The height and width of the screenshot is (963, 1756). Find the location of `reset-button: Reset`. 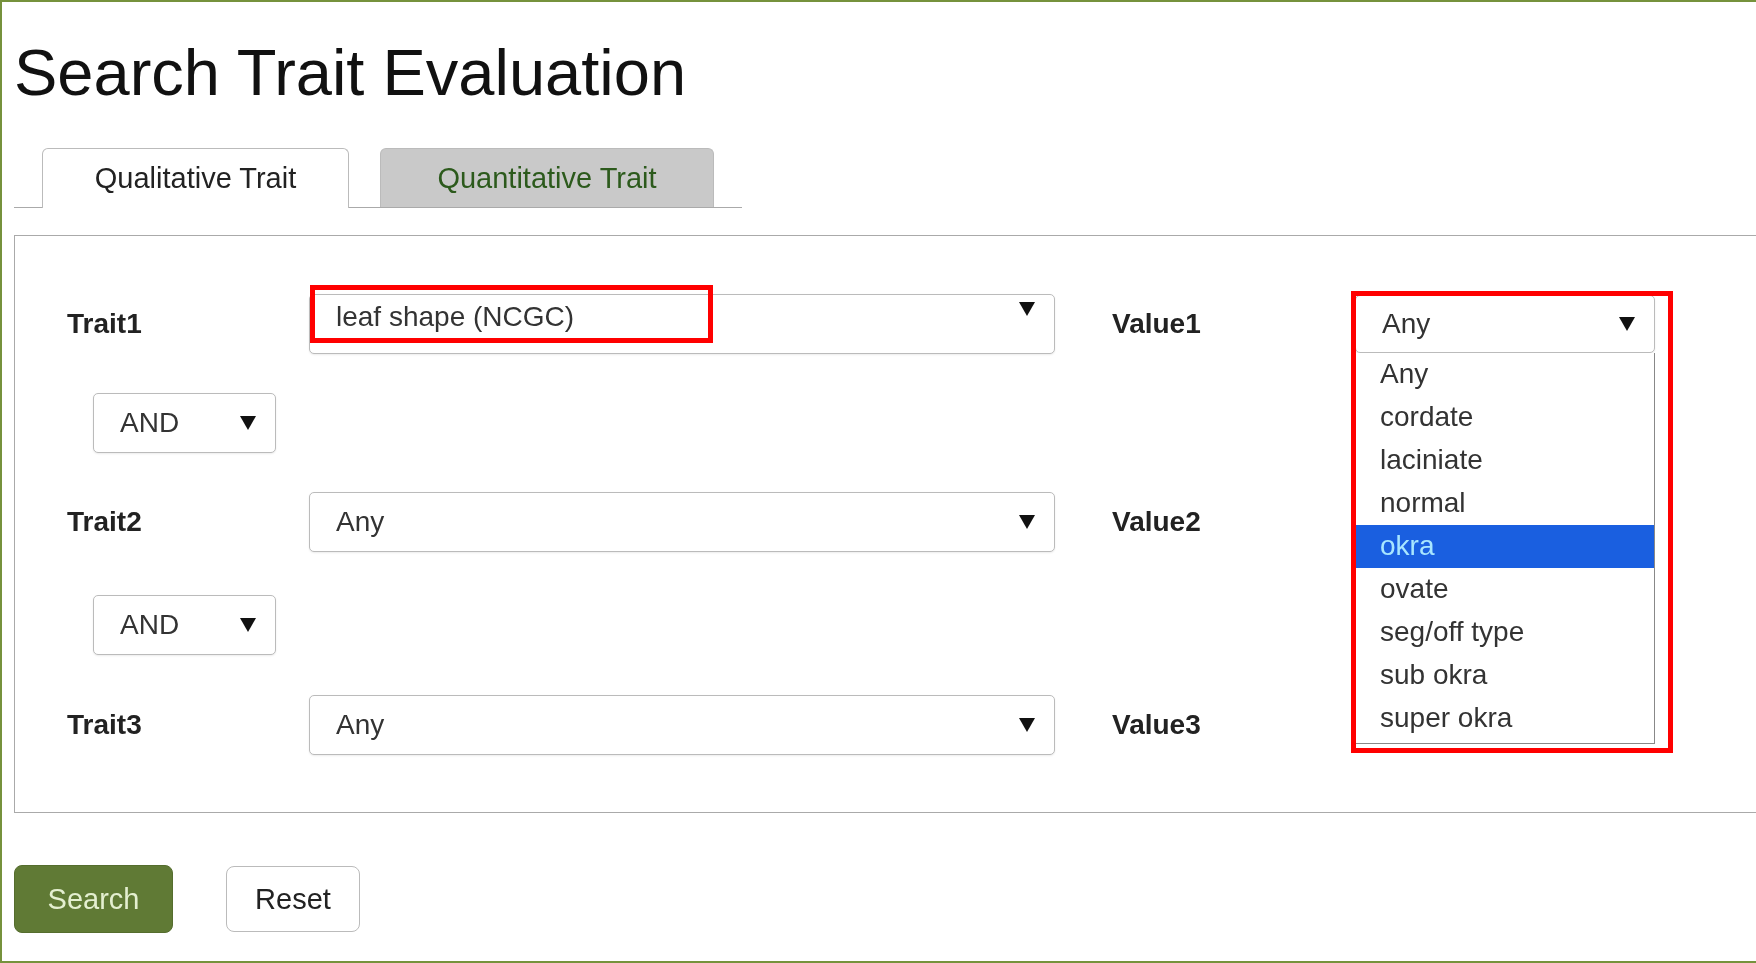

reset-button: Reset is located at coordinates (293, 899).